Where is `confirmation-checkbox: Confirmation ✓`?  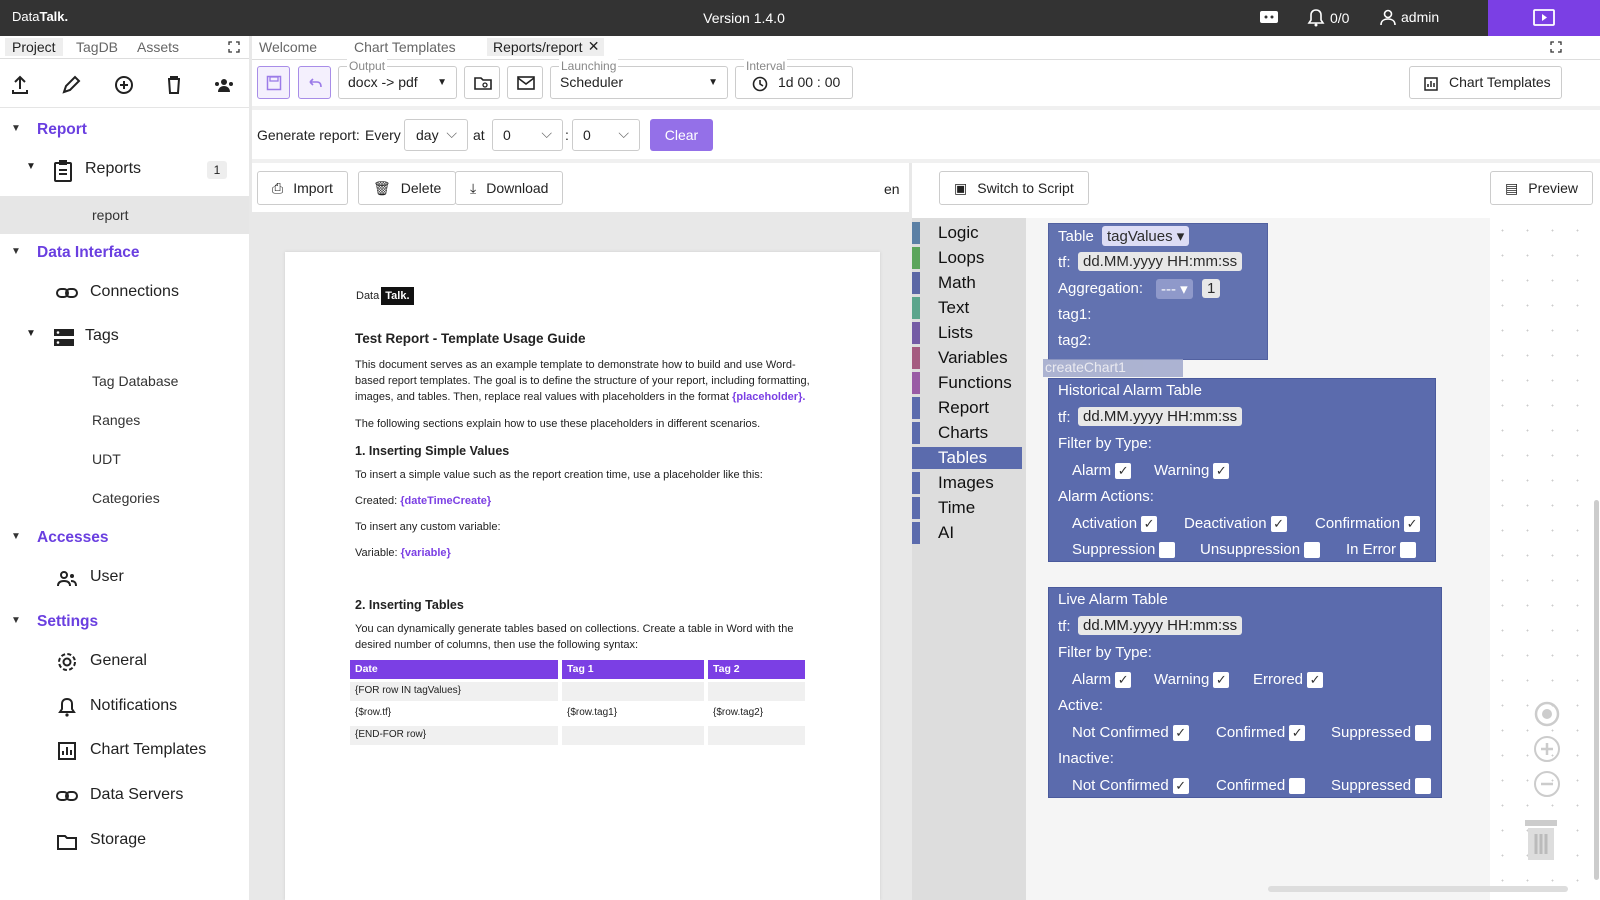 confirmation-checkbox: Confirmation ✓ is located at coordinates (1368, 524).